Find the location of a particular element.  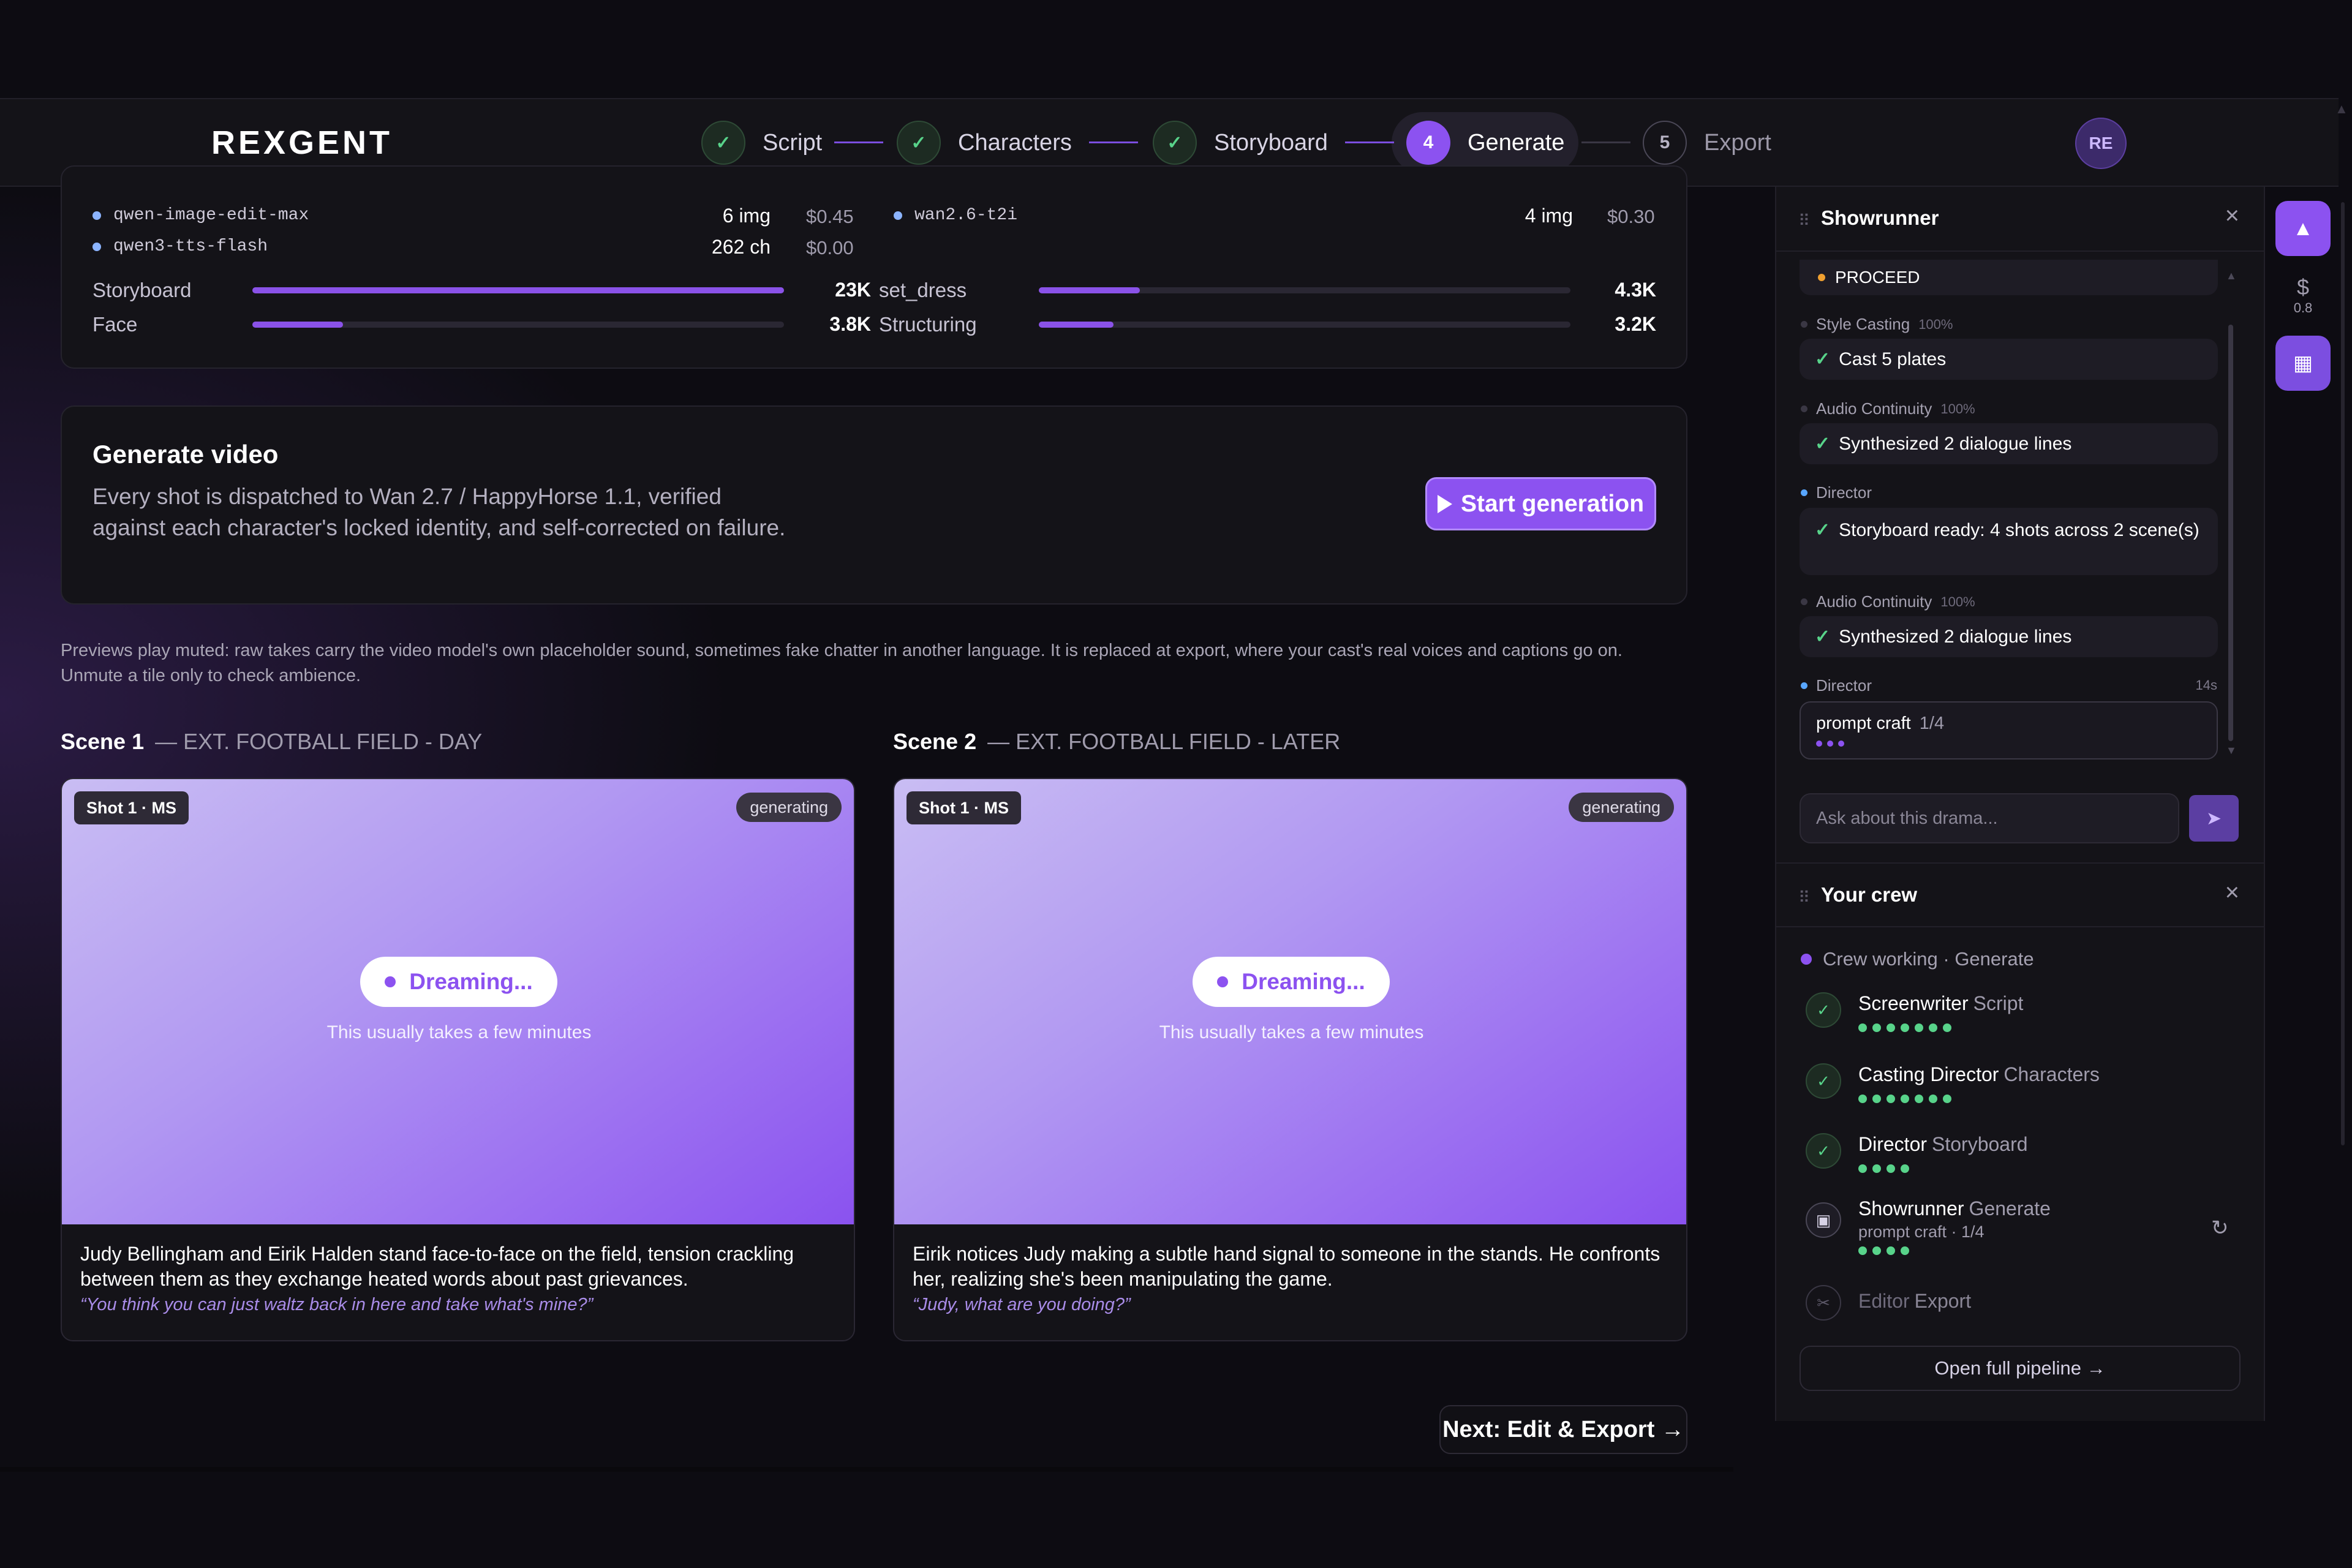

crew-name: Screenwriter is located at coordinates (1914, 1003).